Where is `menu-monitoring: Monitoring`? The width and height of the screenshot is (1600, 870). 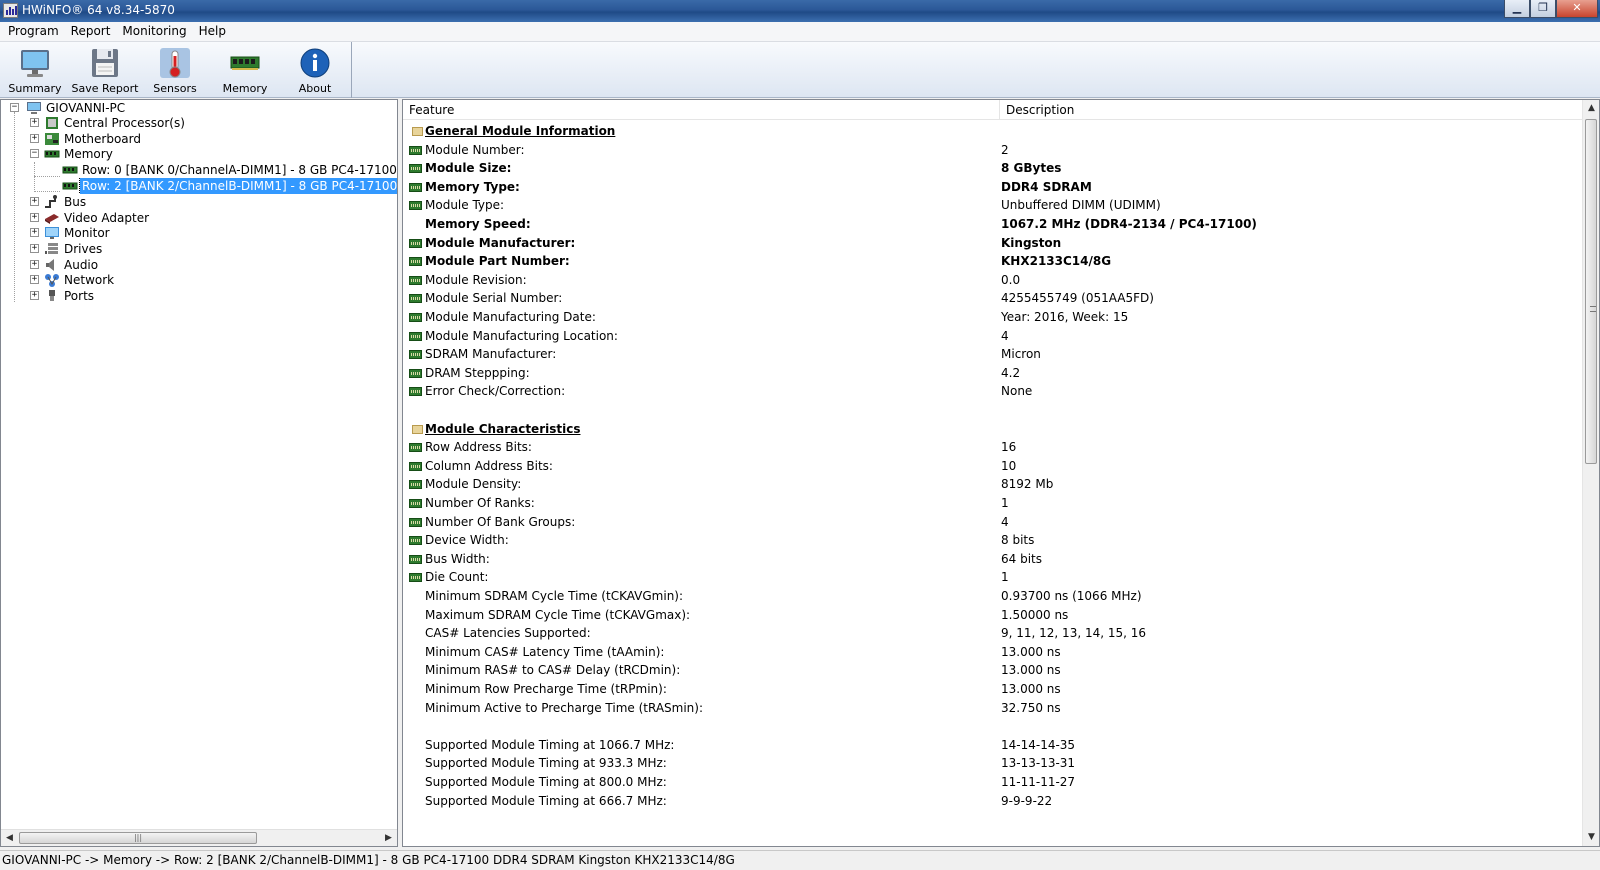
menu-monitoring: Monitoring is located at coordinates (154, 31).